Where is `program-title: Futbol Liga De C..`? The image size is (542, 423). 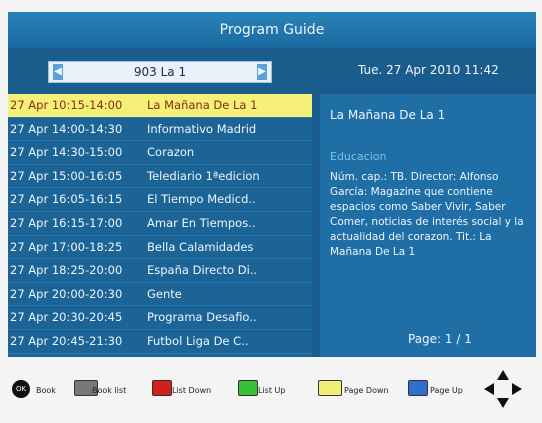
program-title: Futbol Liga De C.. is located at coordinates (198, 340).